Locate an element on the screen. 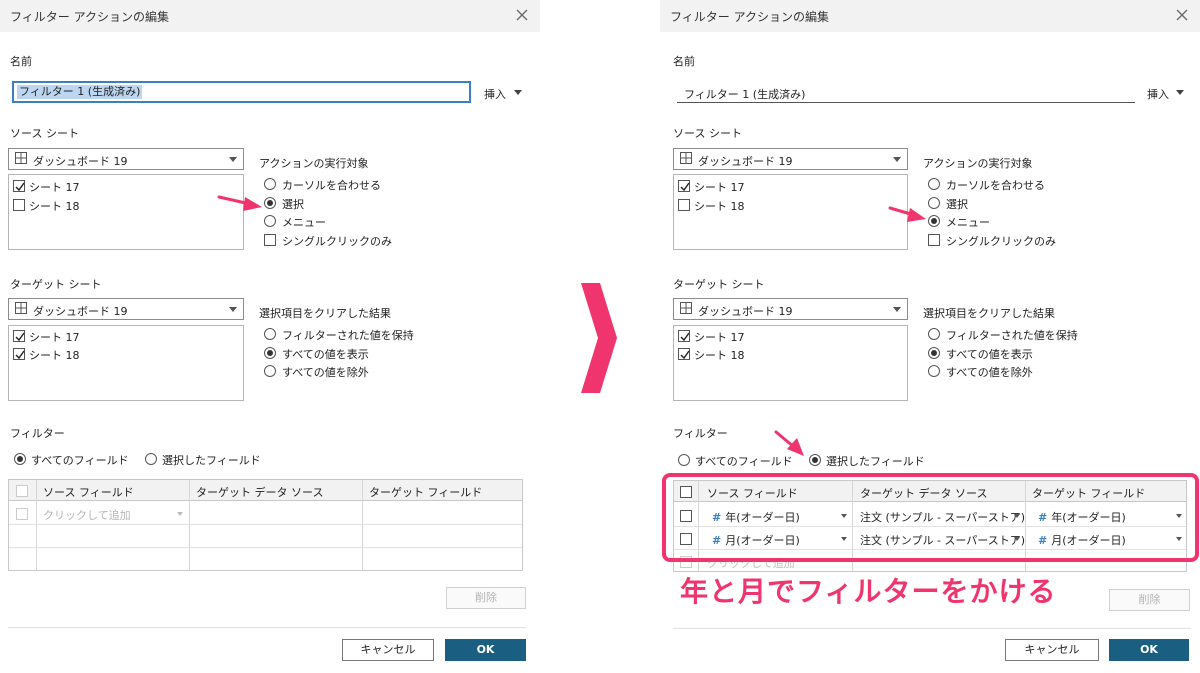 The height and width of the screenshot is (673, 1200). annotation-caption: 年と月でフィルターをかける is located at coordinates (868, 591).